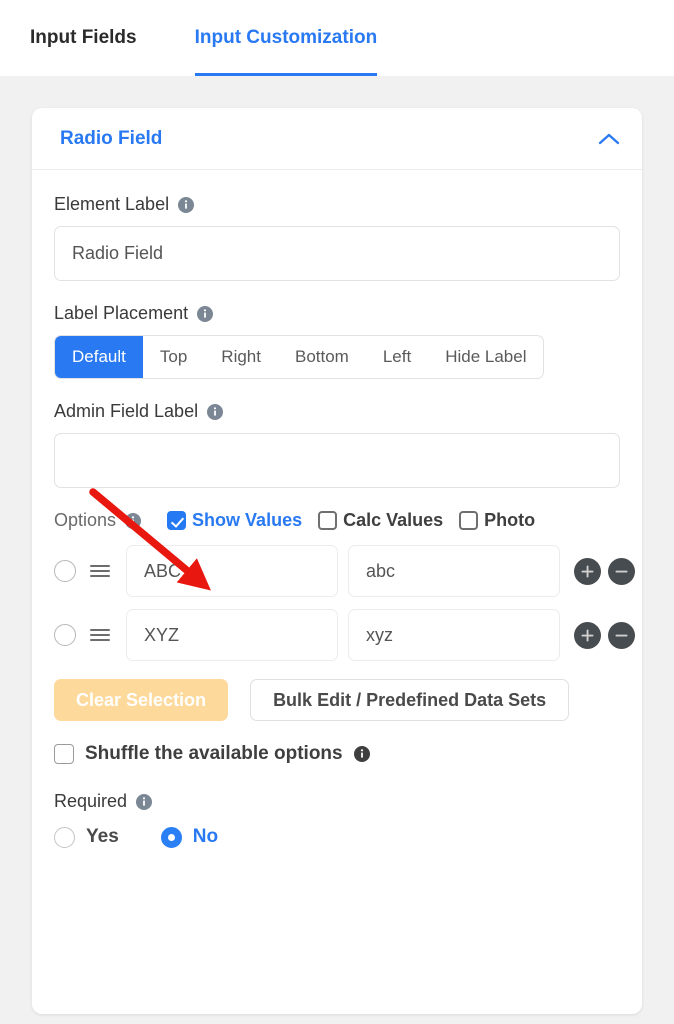 The image size is (674, 1024). Describe the element at coordinates (99, 357) in the screenshot. I see `segment-default: Default` at that location.